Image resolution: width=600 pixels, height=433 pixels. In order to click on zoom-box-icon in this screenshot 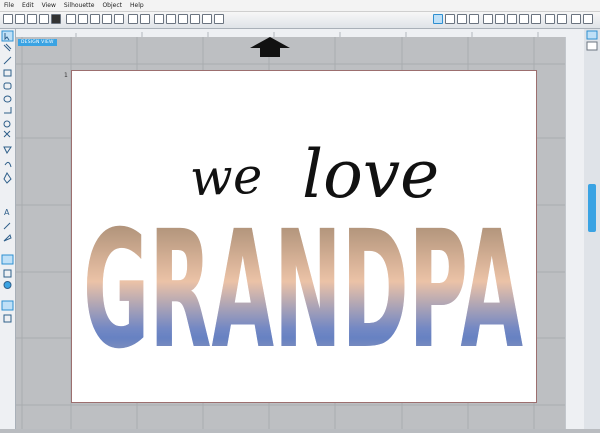, I will do `click(195, 19)`.